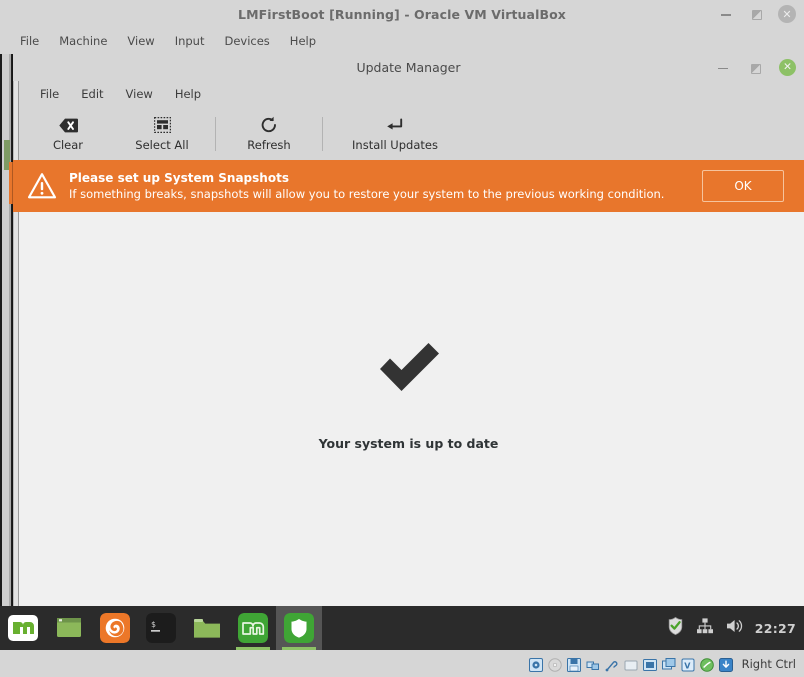 The height and width of the screenshot is (677, 804). What do you see at coordinates (7, 330) in the screenshot?
I see `background-window-sliver` at bounding box center [7, 330].